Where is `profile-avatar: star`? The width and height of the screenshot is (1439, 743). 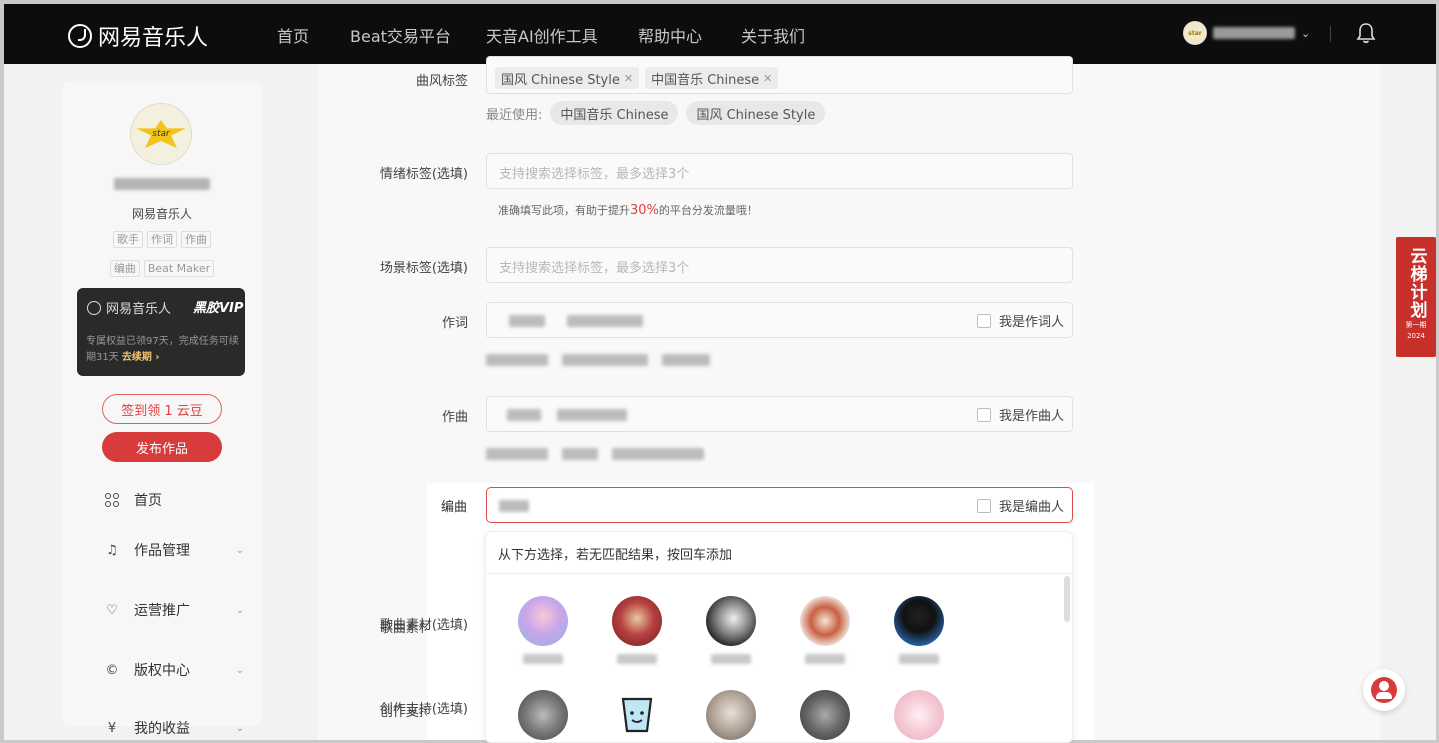
profile-avatar: star is located at coordinates (161, 134).